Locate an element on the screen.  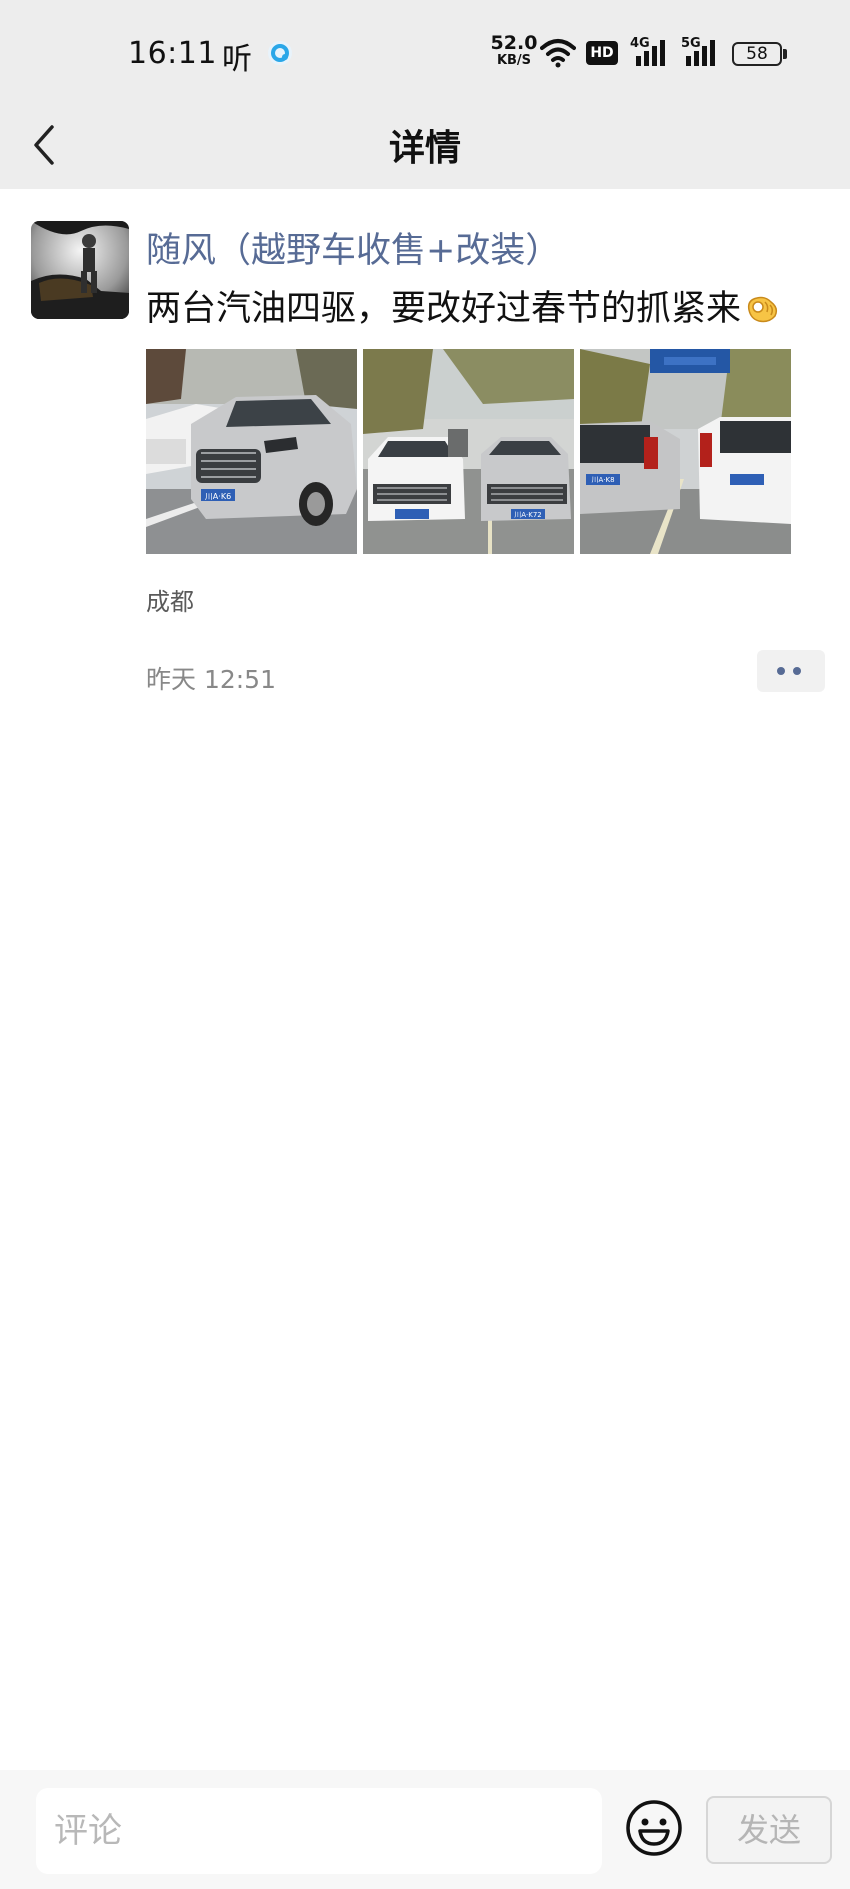
notification-app-icon is located at coordinates (280, 53).